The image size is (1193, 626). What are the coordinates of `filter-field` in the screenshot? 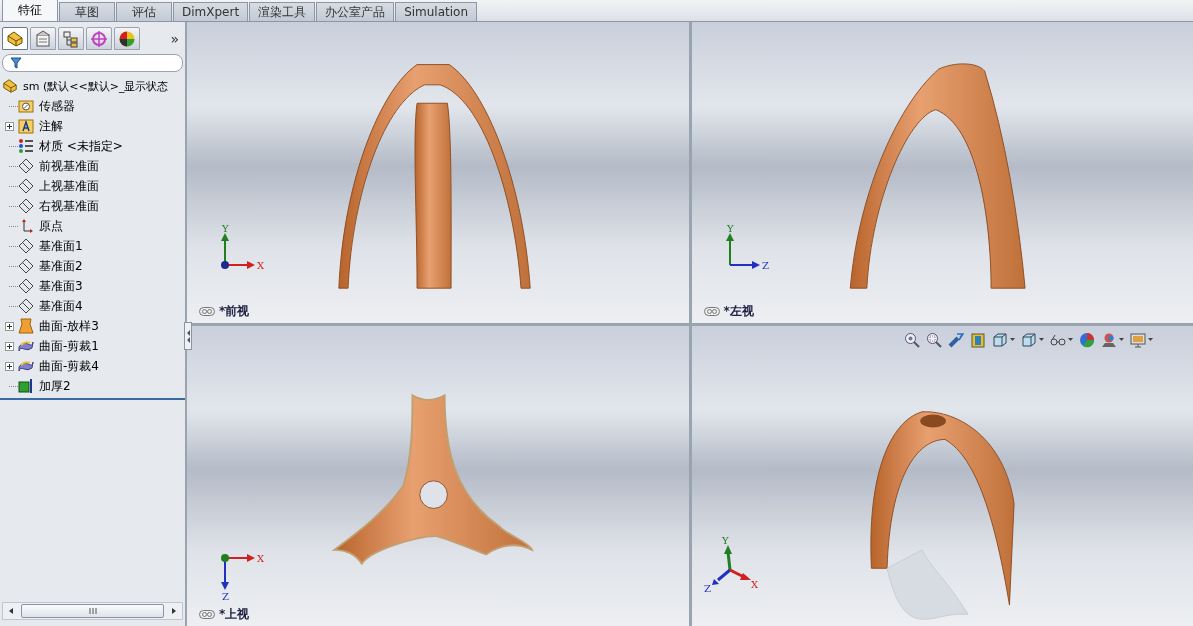 It's located at (92, 63).